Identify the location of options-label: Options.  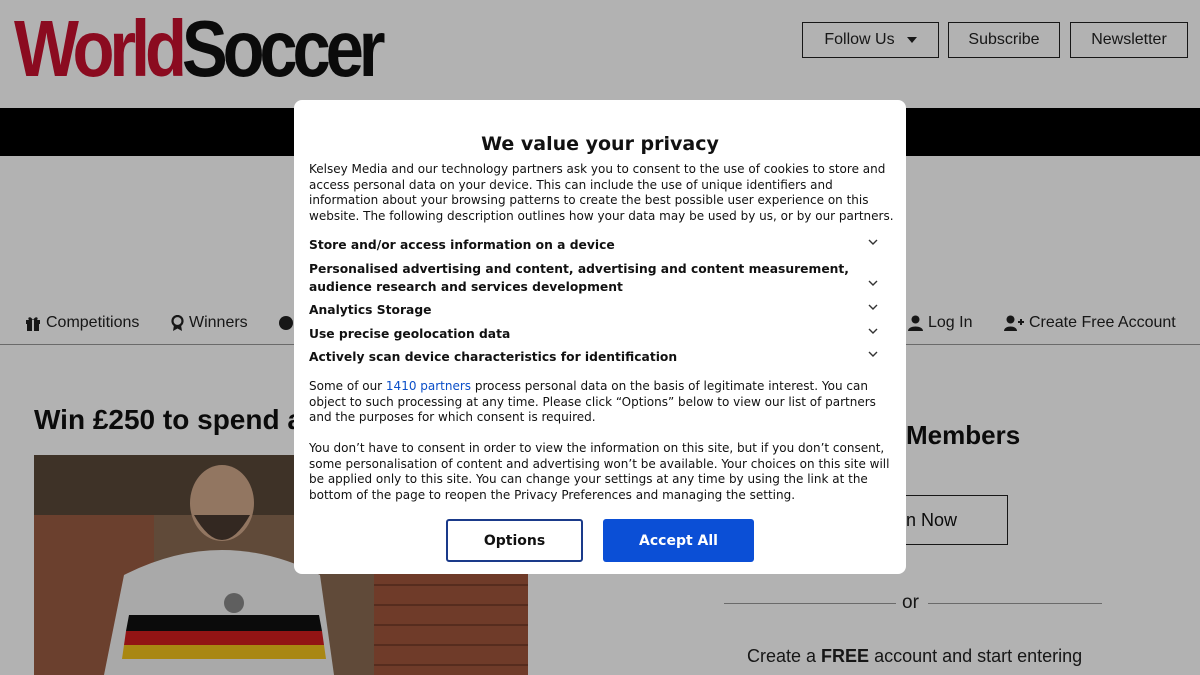
(514, 540).